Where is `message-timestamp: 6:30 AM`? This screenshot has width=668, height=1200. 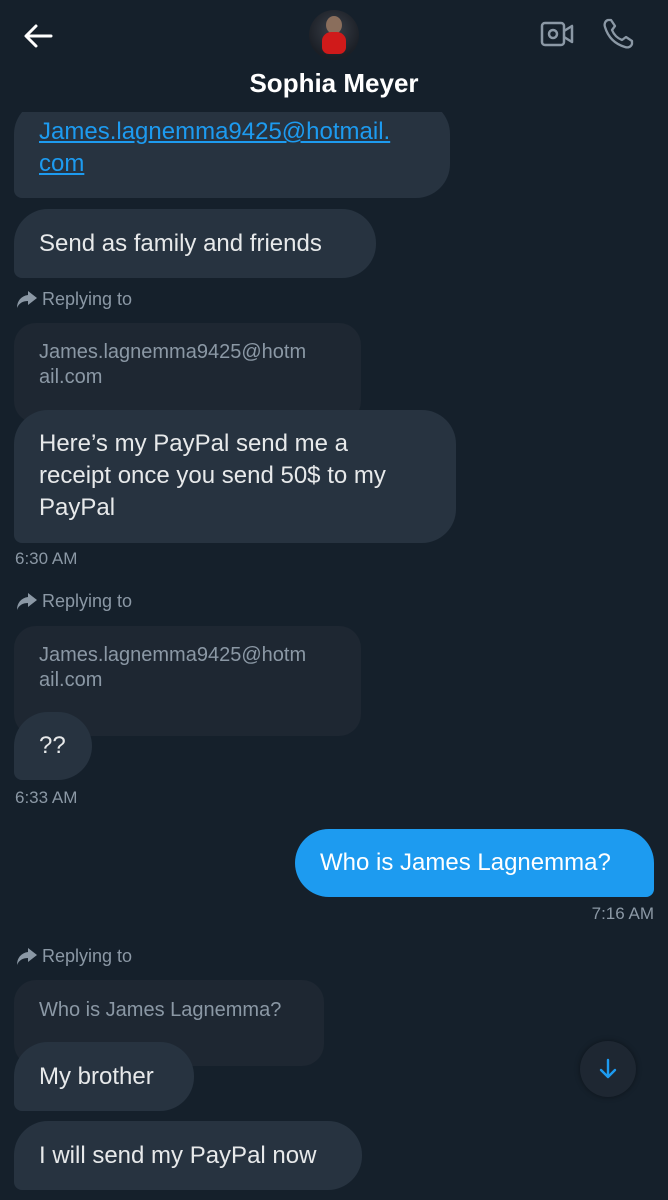
message-timestamp: 6:30 AM is located at coordinates (46, 558).